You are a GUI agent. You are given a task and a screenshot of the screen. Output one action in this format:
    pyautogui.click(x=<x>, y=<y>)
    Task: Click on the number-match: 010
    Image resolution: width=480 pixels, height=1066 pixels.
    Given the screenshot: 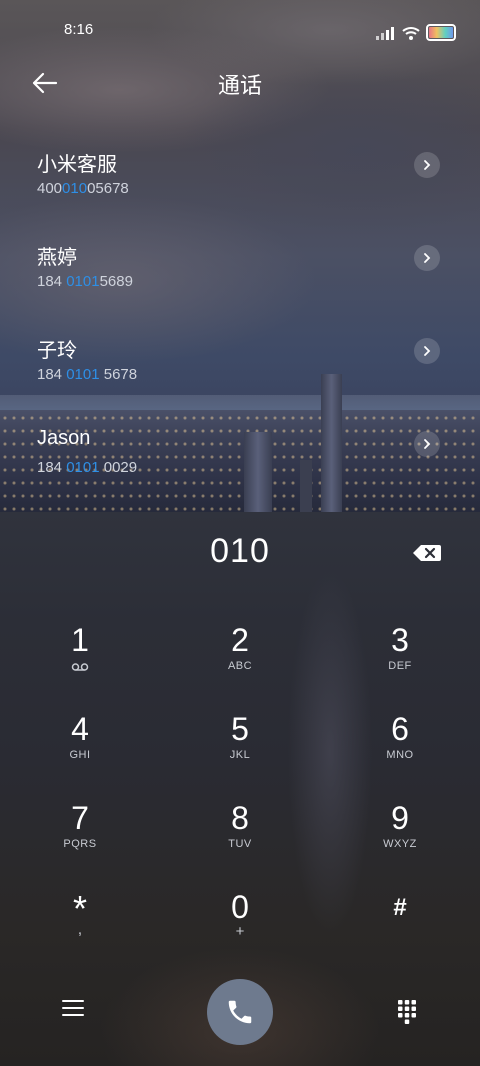 What is the action you would take?
    pyautogui.click(x=75, y=188)
    